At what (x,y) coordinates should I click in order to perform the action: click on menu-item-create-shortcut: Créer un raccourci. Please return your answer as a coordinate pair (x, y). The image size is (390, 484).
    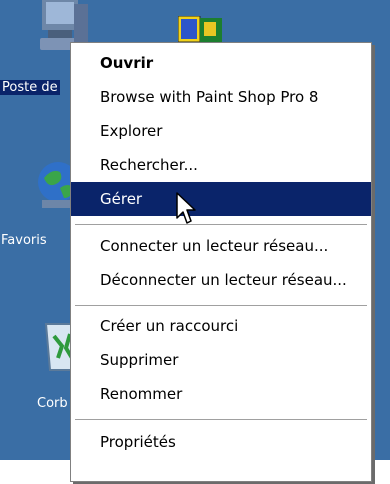
    Looking at the image, I should click on (221, 326).